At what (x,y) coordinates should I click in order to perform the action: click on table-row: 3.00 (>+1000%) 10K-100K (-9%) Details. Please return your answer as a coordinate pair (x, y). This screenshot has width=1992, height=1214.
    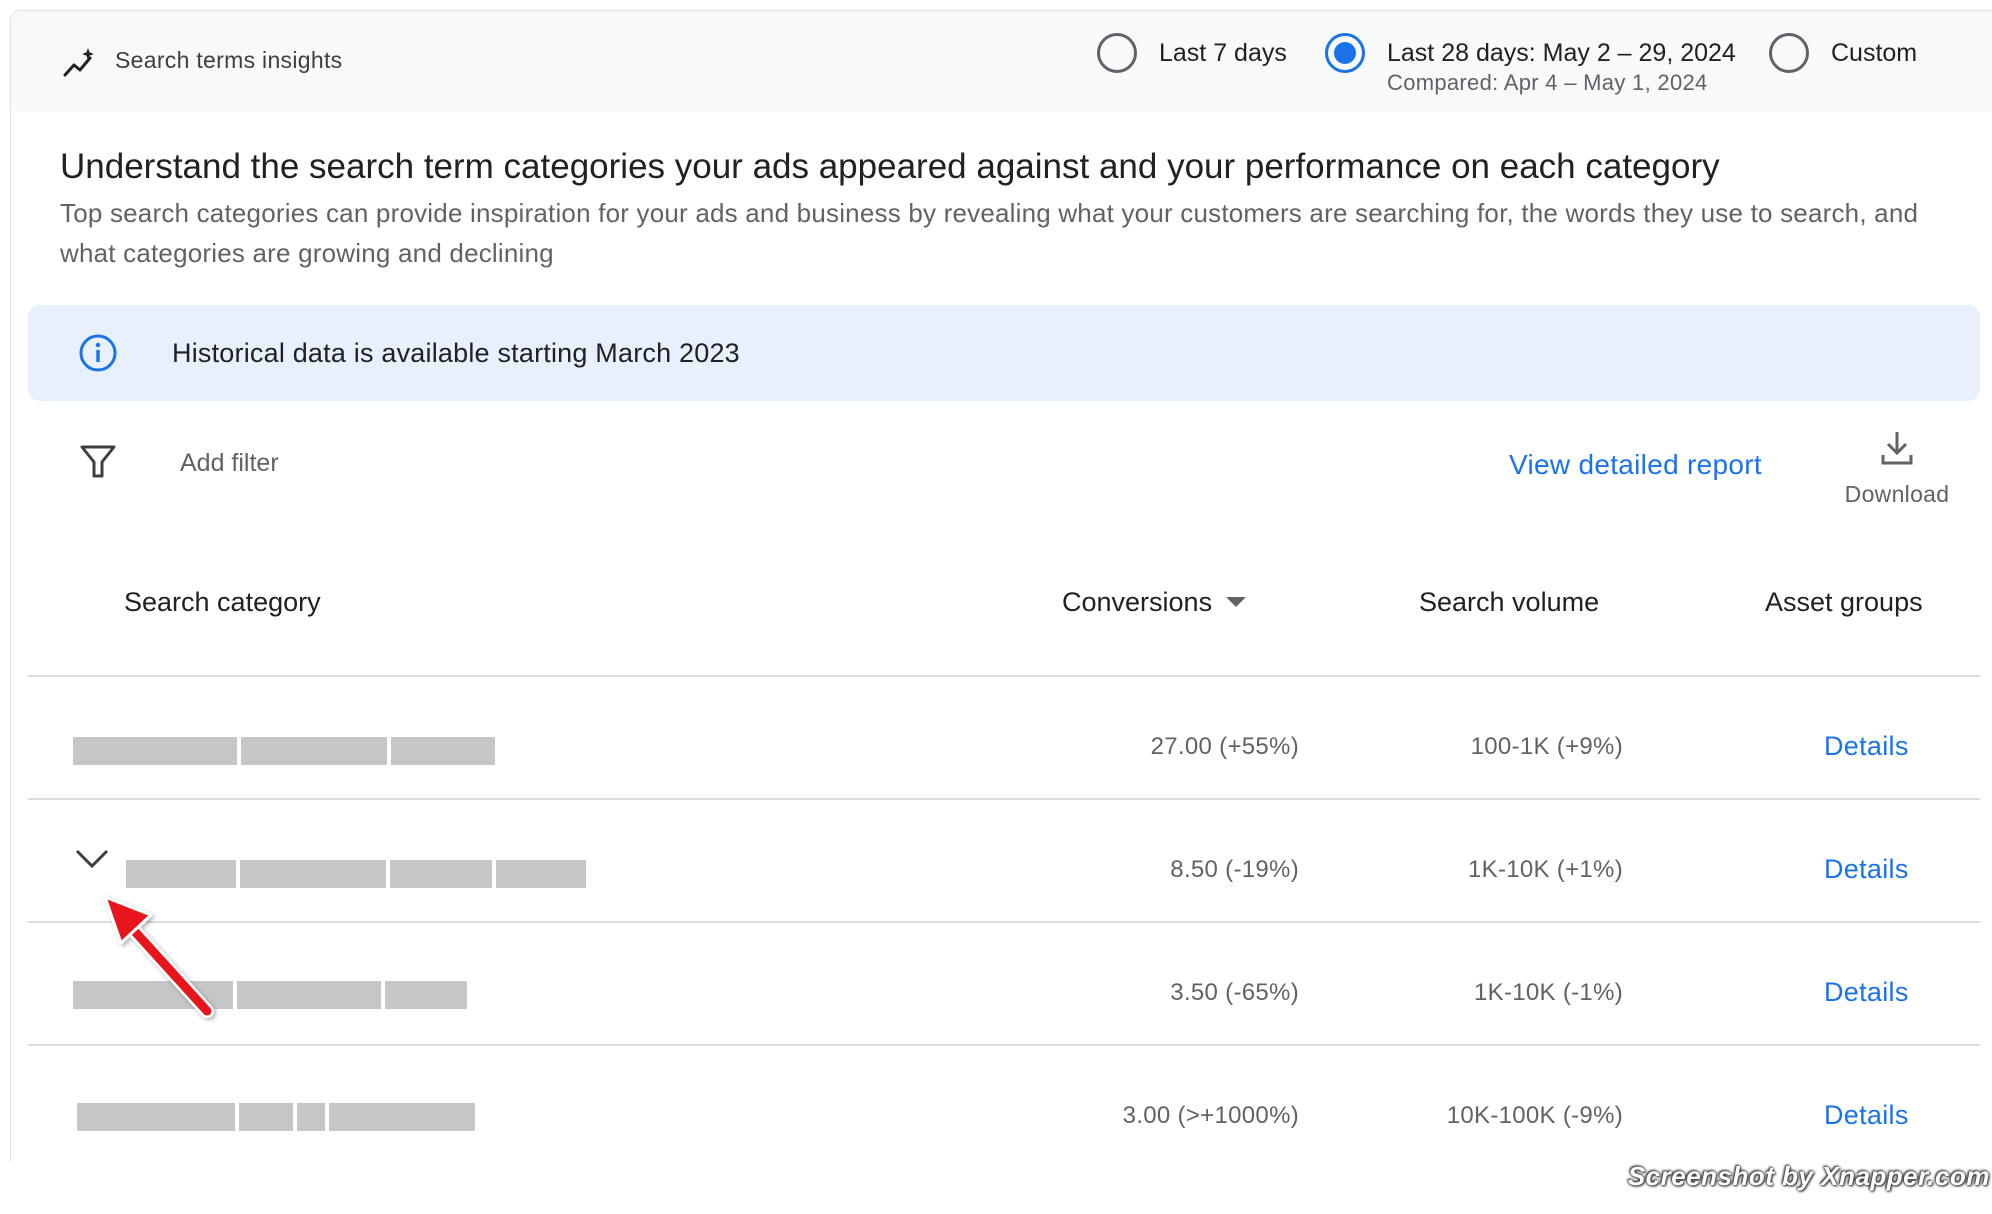
    Looking at the image, I should click on (1004, 1104).